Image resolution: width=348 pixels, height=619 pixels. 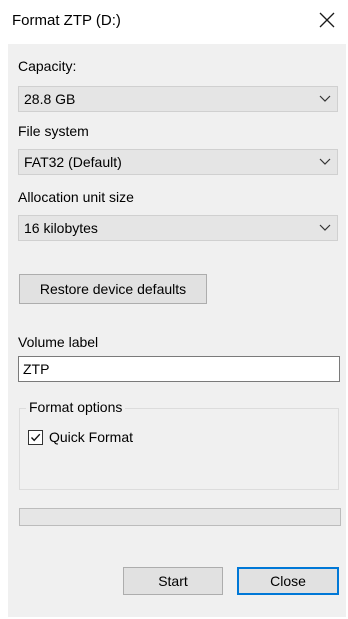 I want to click on volume-label-label: Volume label, so click(x=58, y=342).